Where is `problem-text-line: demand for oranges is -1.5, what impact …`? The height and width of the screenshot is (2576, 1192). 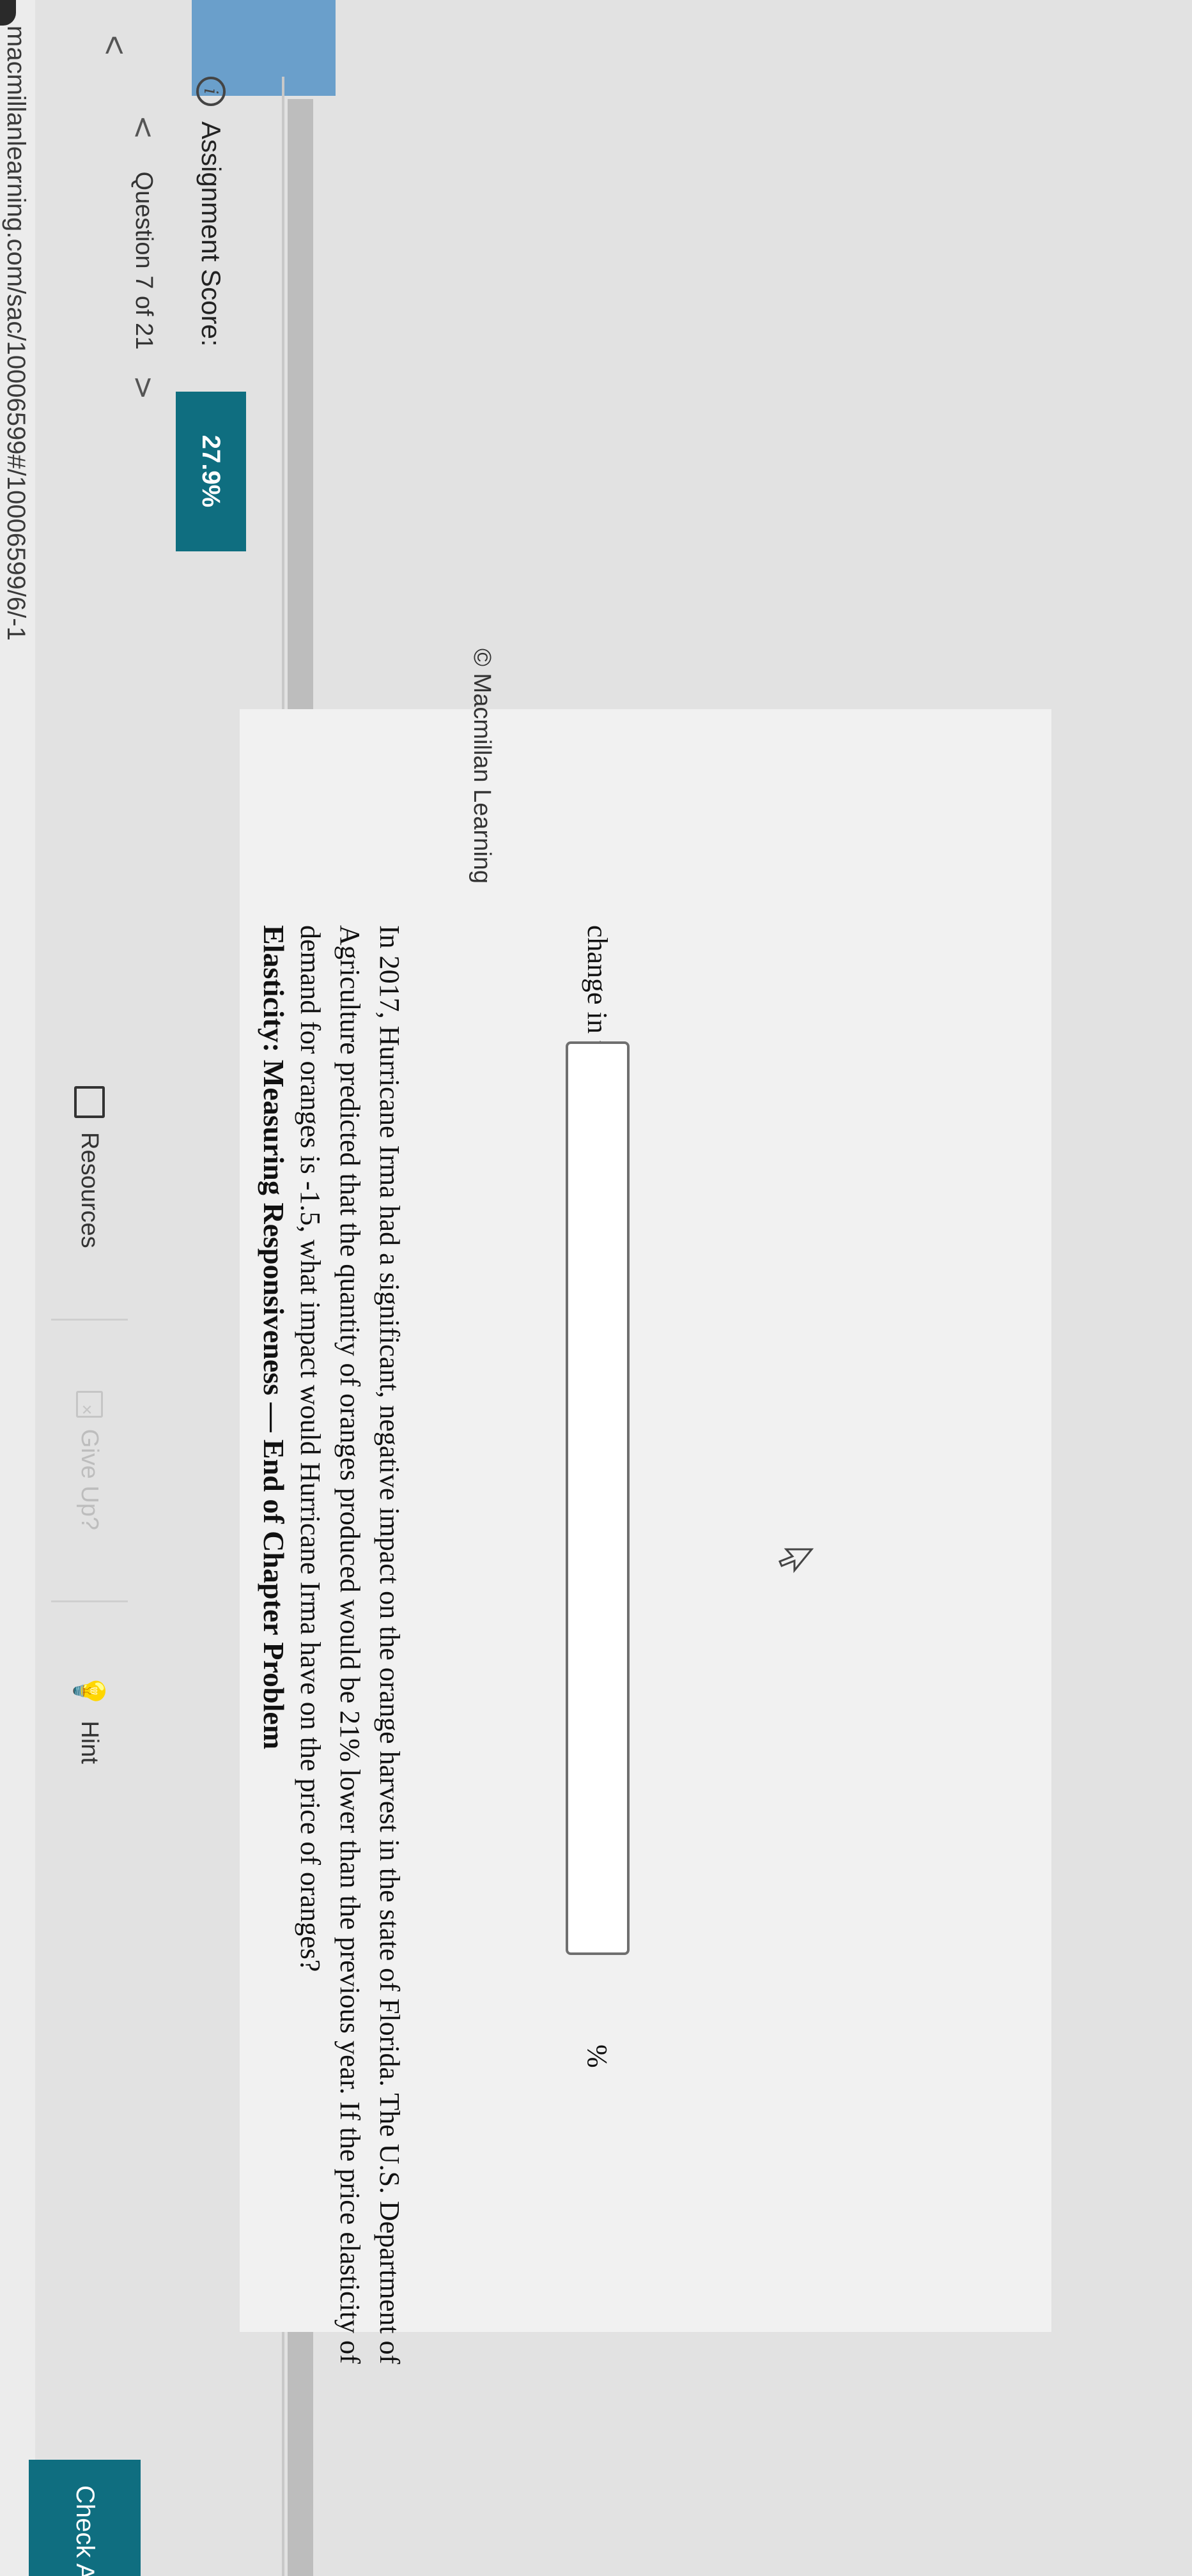
problem-text-line: demand for oranges is -1.5, what impact … is located at coordinates (310, 1448).